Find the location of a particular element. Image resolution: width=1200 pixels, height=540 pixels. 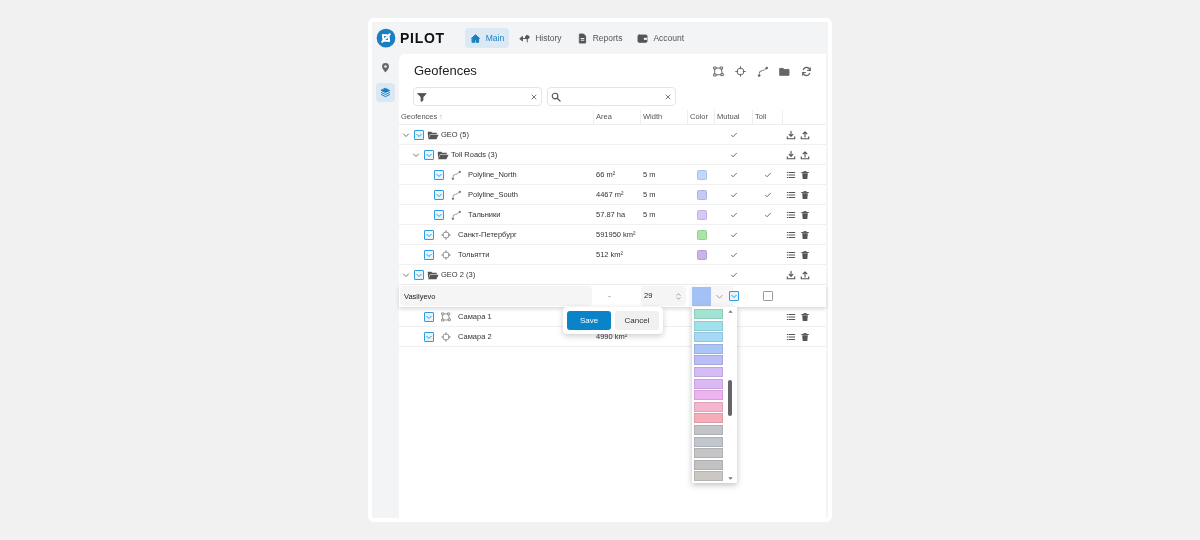

logo-text: PILOT is located at coordinates (422, 38).